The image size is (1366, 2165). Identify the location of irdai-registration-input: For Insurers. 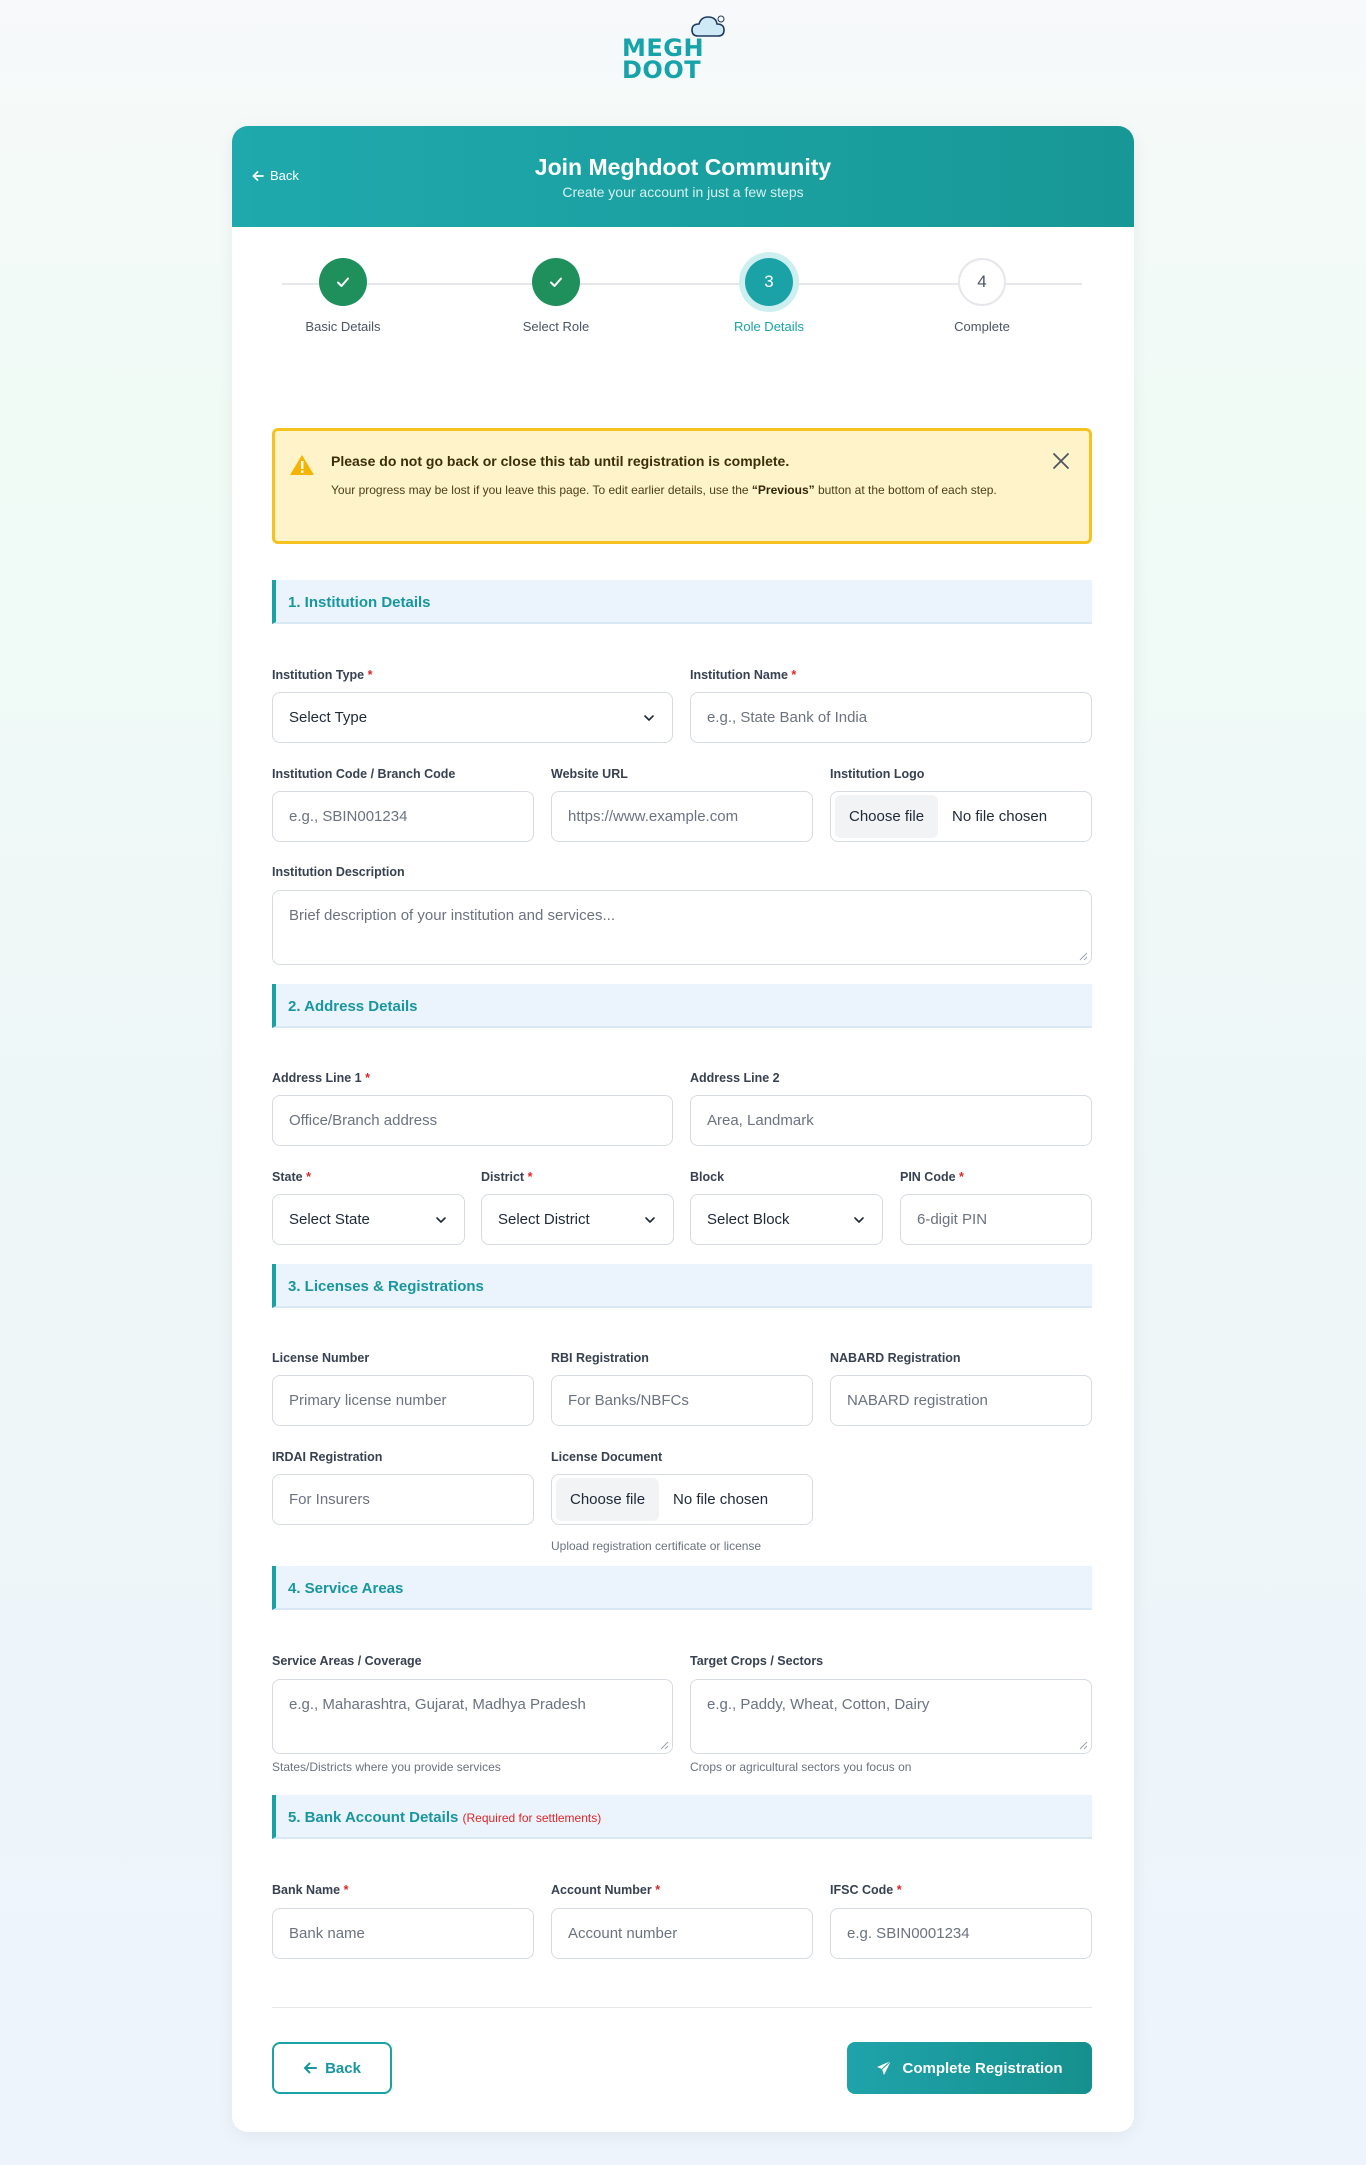
(403, 1499).